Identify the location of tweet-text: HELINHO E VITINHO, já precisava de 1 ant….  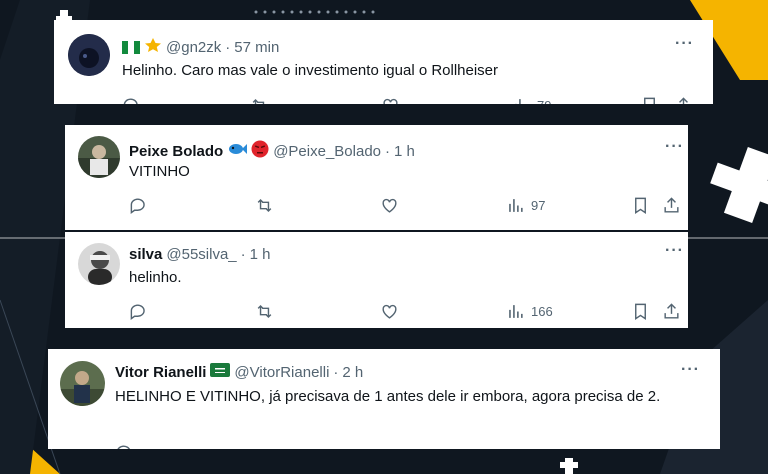
(388, 396).